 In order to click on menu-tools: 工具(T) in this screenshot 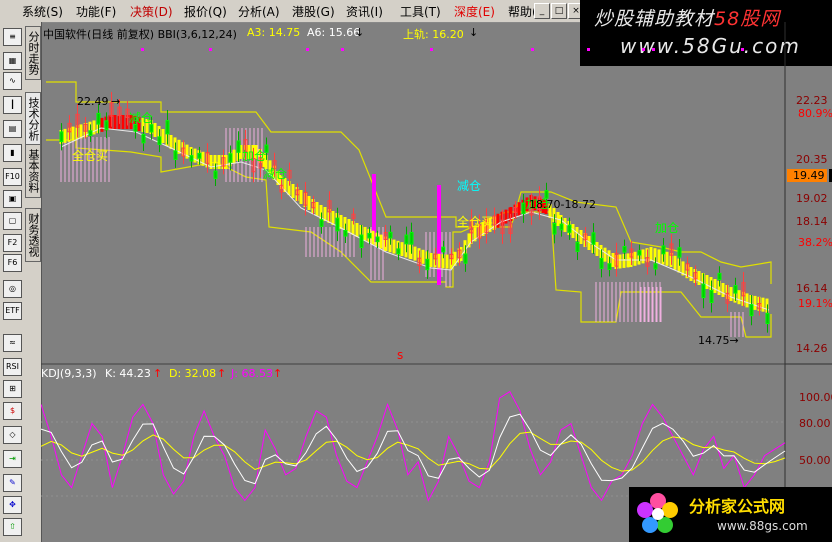, I will do `click(420, 11)`.